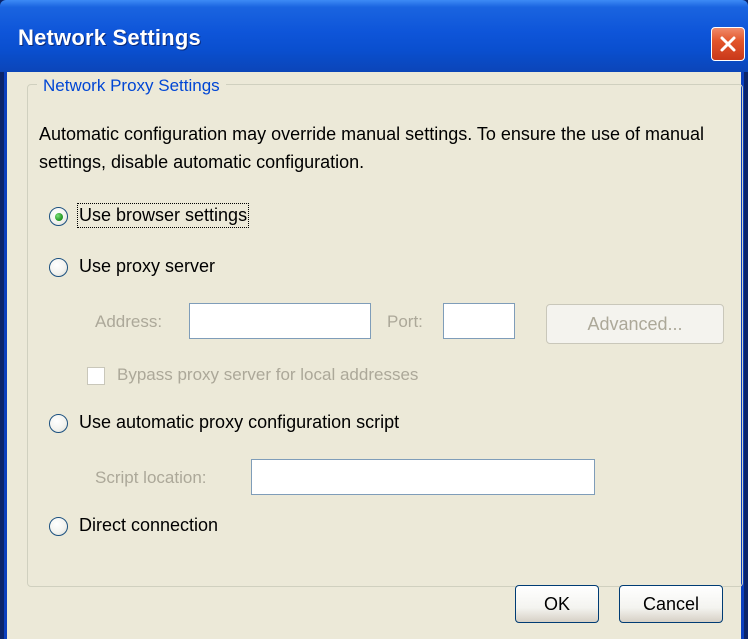 This screenshot has height=639, width=748. I want to click on port-label: Port:, so click(405, 321).